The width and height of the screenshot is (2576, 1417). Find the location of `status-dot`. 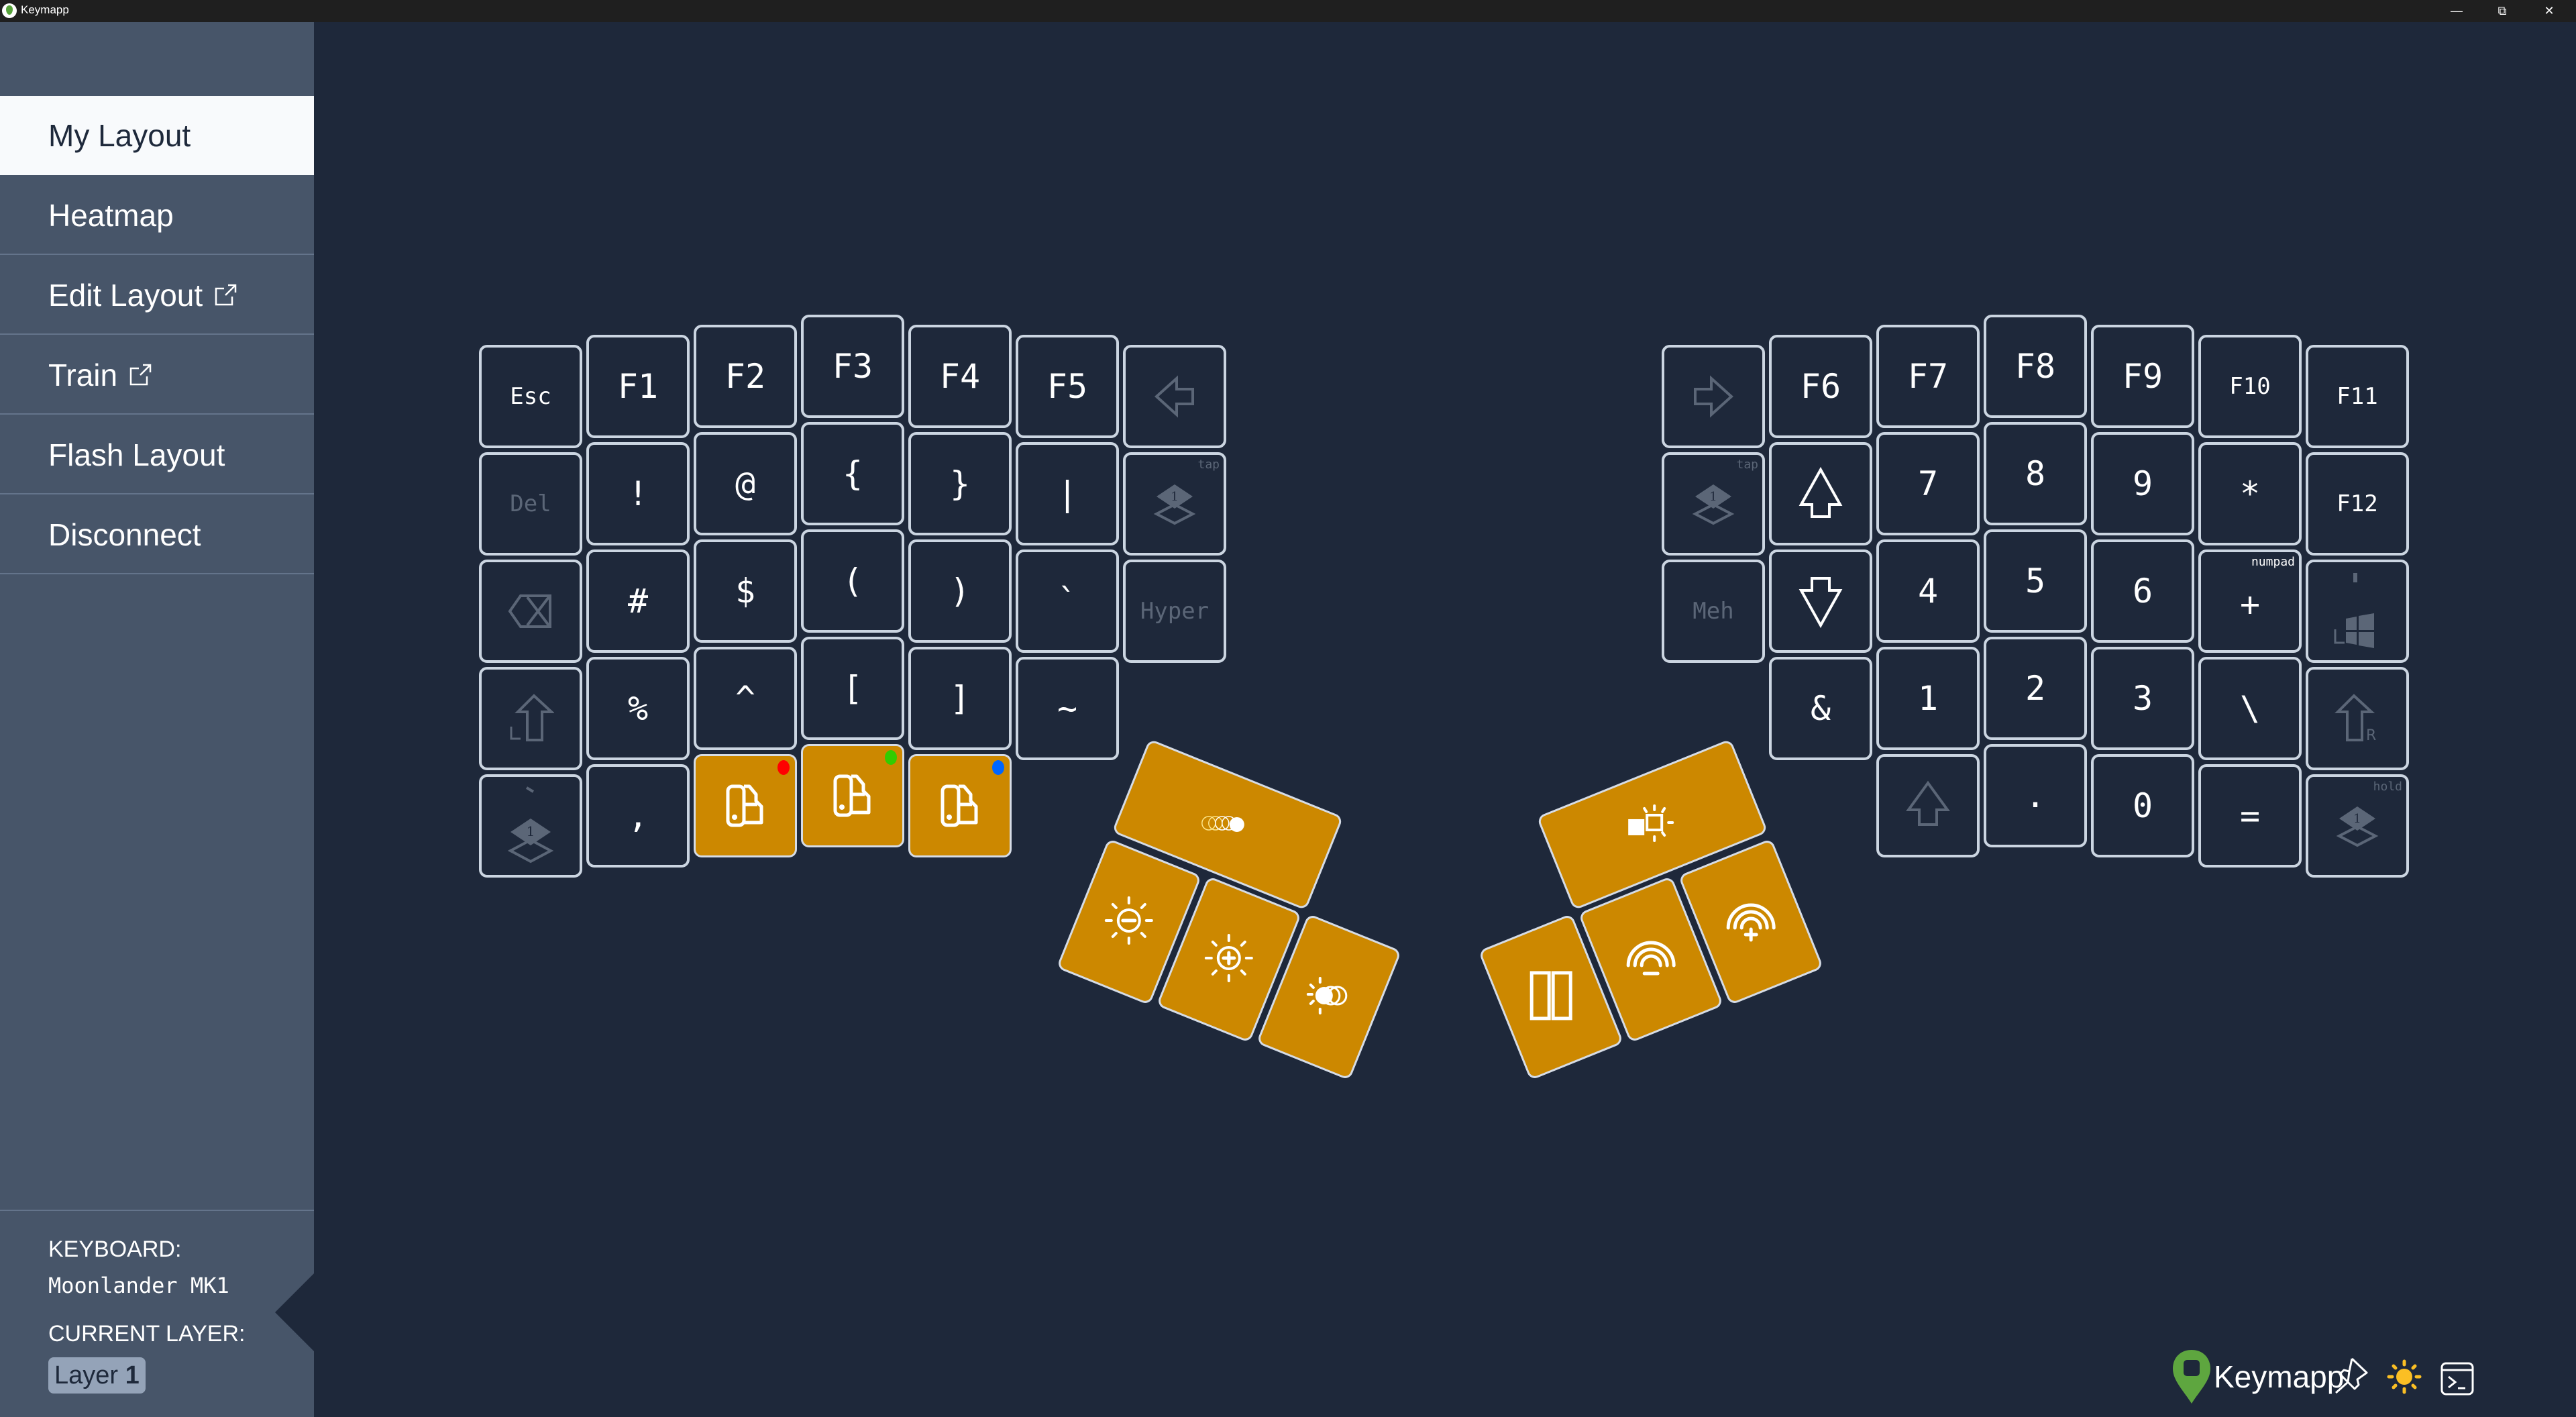

status-dot is located at coordinates (998, 767).